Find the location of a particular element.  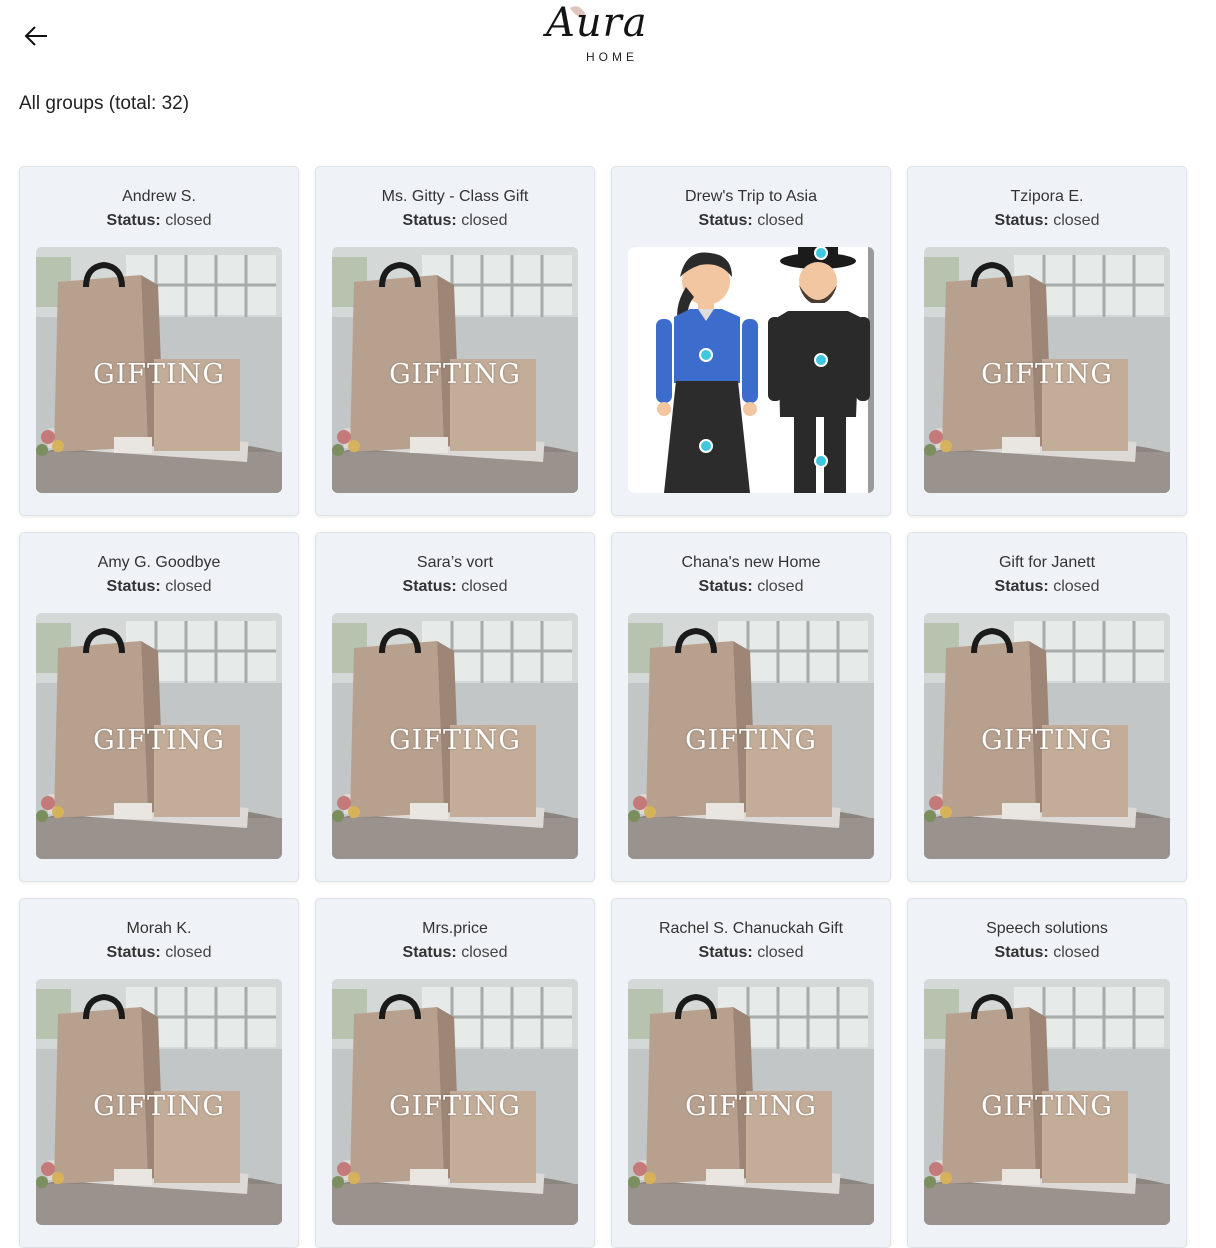

aura-home-logo: Aura HOME is located at coordinates (605, 37).